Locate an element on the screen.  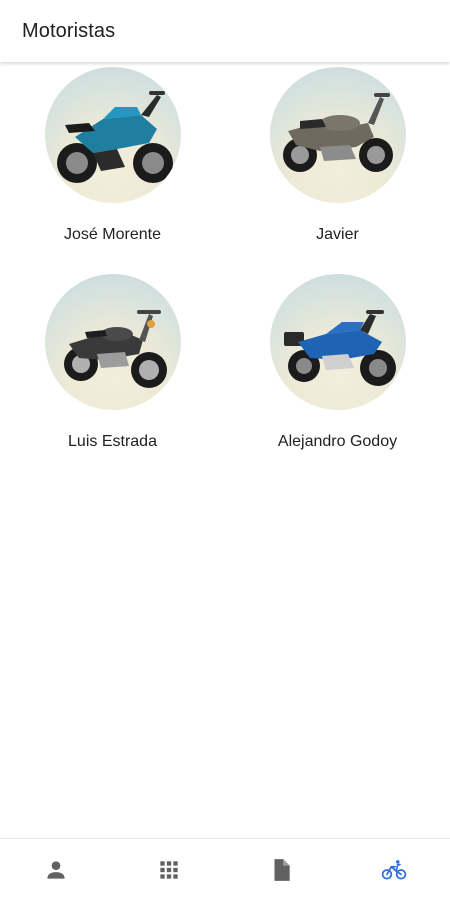
driver-card: Luis Estrada is located at coordinates (112, 372).